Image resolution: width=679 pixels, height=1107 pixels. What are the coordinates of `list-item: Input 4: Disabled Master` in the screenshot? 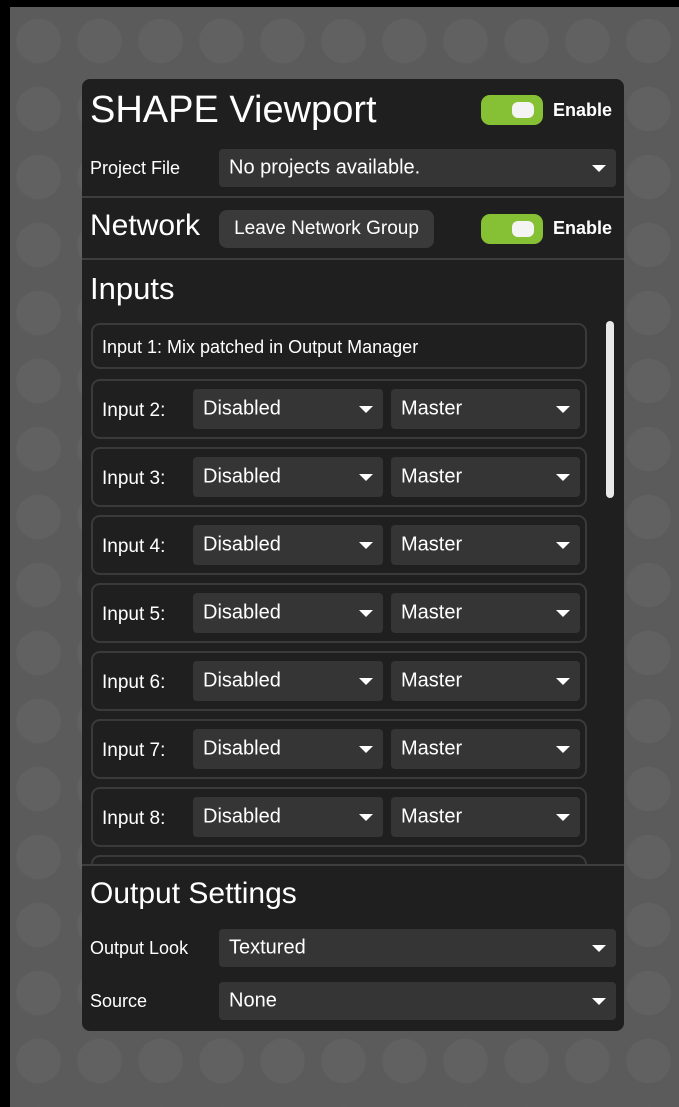 It's located at (339, 545).